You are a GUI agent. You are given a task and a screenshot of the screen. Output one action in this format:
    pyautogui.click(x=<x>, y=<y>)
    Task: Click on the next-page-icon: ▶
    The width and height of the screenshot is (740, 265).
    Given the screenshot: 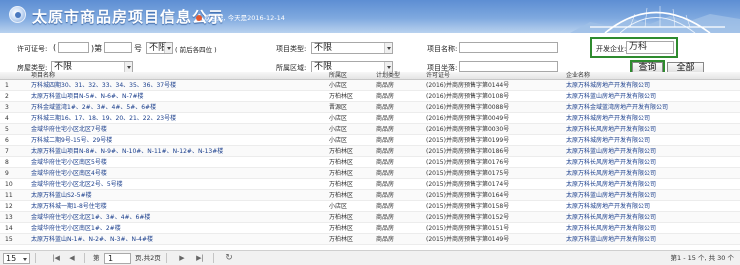 What is the action you would take?
    pyautogui.click(x=182, y=258)
    